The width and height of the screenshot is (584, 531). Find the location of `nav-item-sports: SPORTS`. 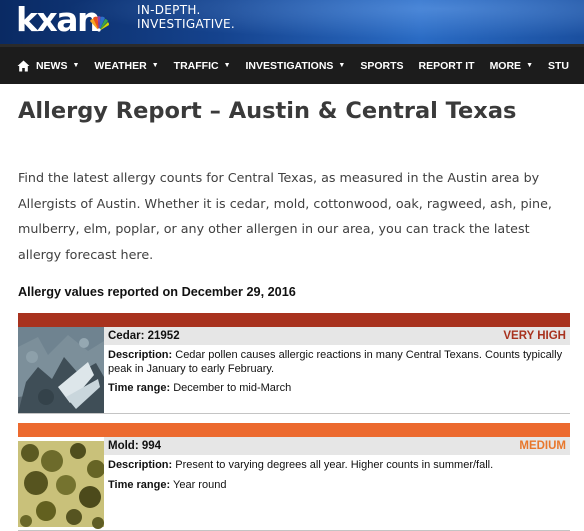

nav-item-sports: SPORTS is located at coordinates (381, 66).